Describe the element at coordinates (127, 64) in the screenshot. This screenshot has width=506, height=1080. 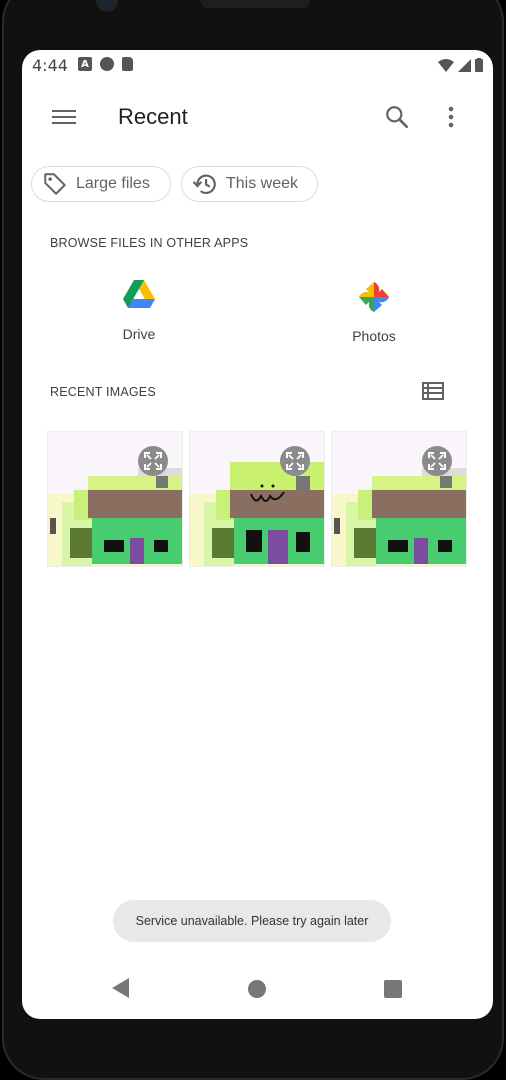
I see `sd-card-icon` at that location.